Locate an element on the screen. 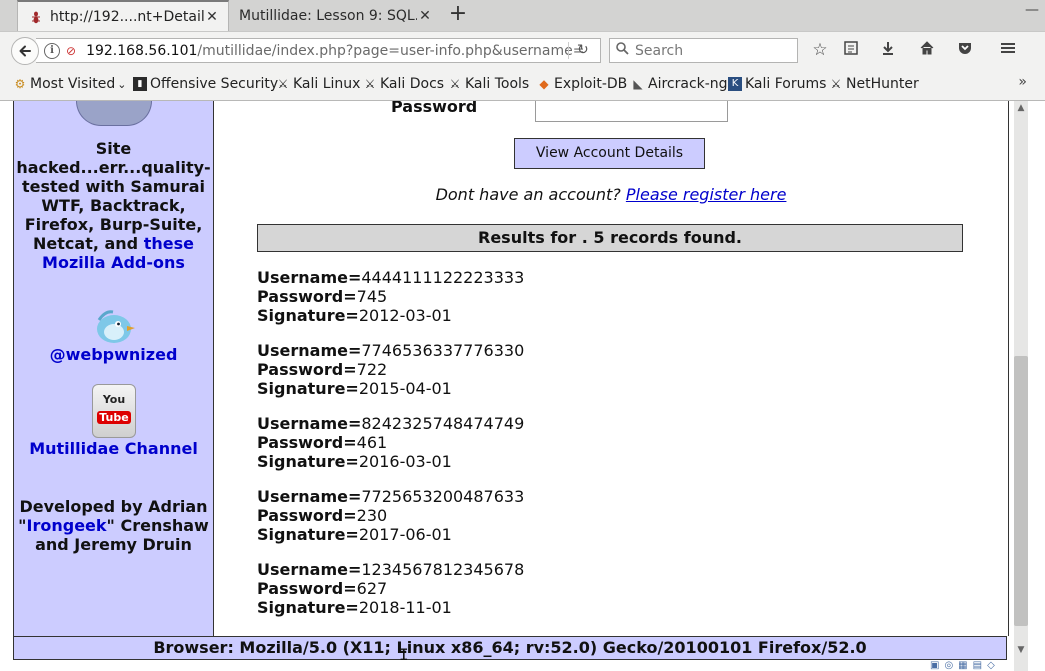 This screenshot has width=1045, height=671. twitter-link: @webpwnized is located at coordinates (113, 354).